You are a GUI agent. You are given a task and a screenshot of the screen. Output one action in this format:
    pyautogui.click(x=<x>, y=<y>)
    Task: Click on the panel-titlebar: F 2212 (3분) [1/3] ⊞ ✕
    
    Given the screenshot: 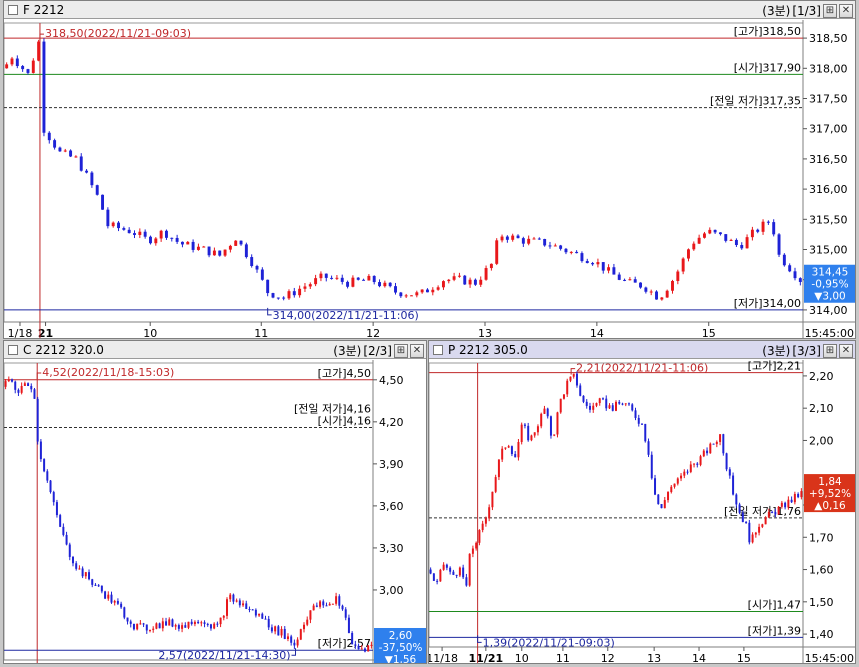 What is the action you would take?
    pyautogui.click(x=429, y=10)
    